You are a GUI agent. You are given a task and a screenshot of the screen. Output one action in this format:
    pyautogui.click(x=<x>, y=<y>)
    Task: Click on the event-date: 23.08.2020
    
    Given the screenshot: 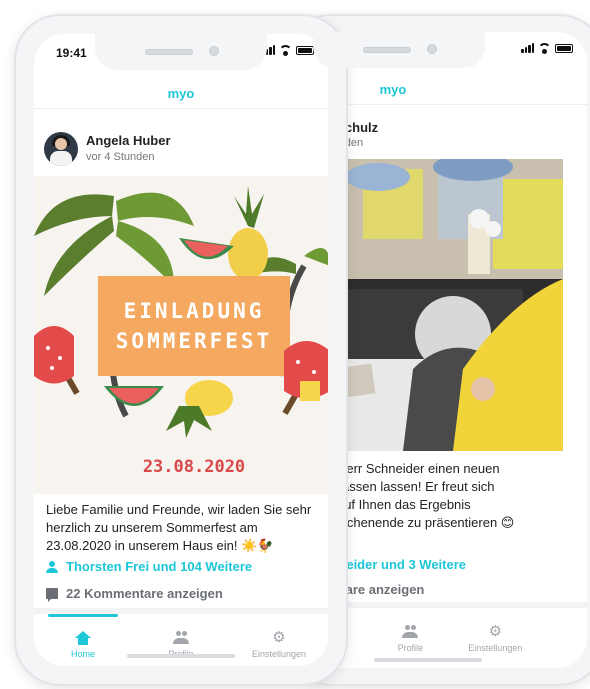 What is the action you would take?
    pyautogui.click(x=194, y=467)
    